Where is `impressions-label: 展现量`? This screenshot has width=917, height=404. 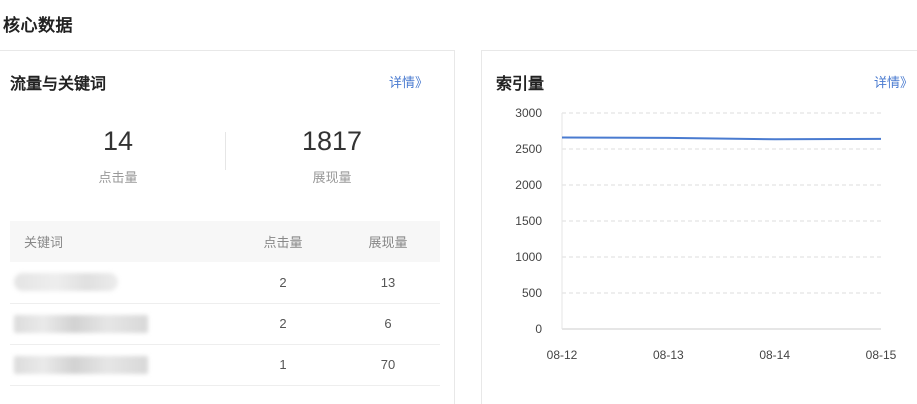
impressions-label: 展现量 is located at coordinates (332, 177).